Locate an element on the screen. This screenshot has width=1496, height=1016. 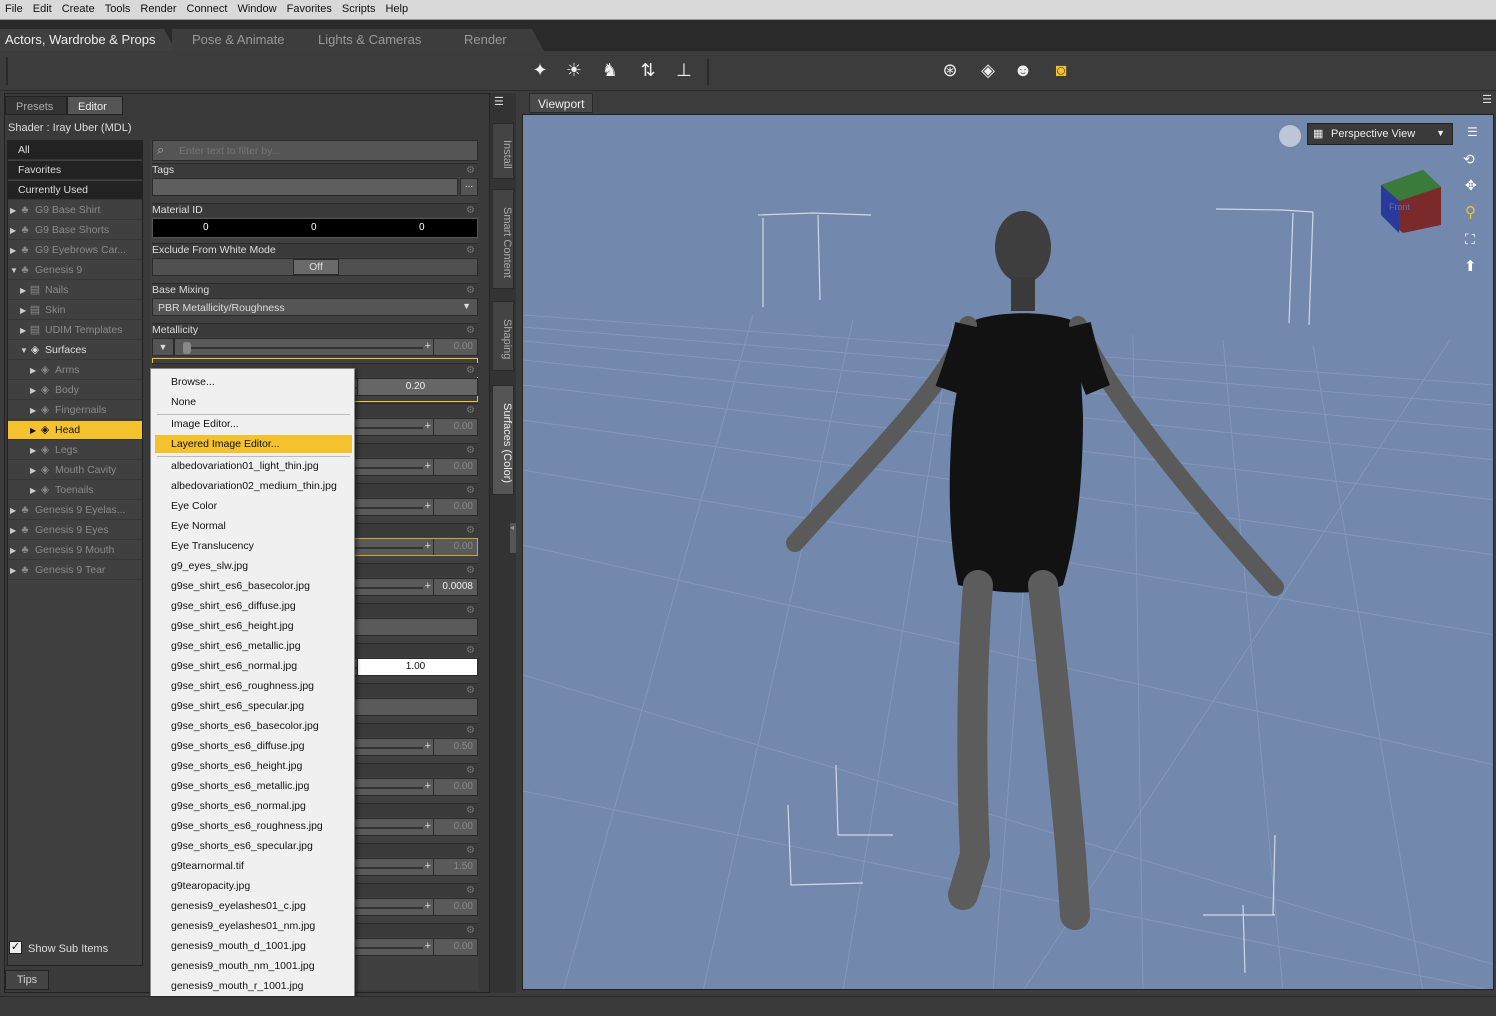
tree-item-currently-used: Currently Used is located at coordinates (75, 190).